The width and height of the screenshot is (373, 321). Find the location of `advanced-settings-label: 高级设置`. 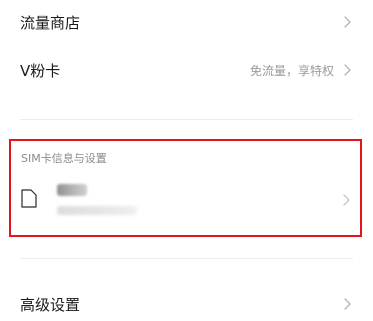

advanced-settings-label: 高级设置 is located at coordinates (50, 304).